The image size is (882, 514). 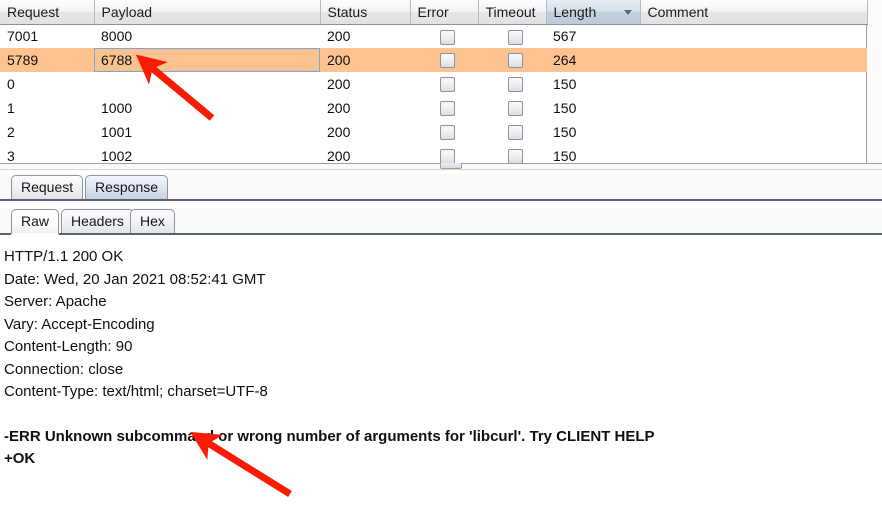 What do you see at coordinates (47, 187) in the screenshot?
I see `tab-request: Request` at bounding box center [47, 187].